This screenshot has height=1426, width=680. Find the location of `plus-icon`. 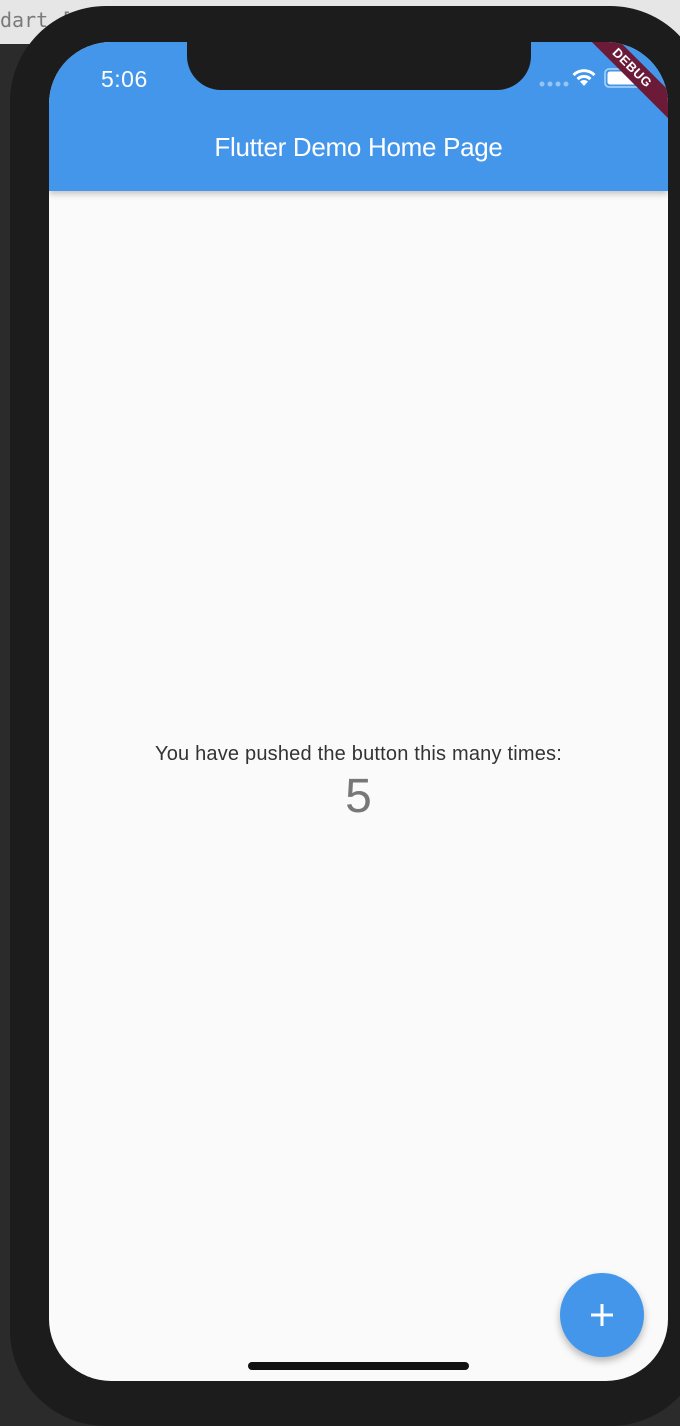

plus-icon is located at coordinates (602, 1315).